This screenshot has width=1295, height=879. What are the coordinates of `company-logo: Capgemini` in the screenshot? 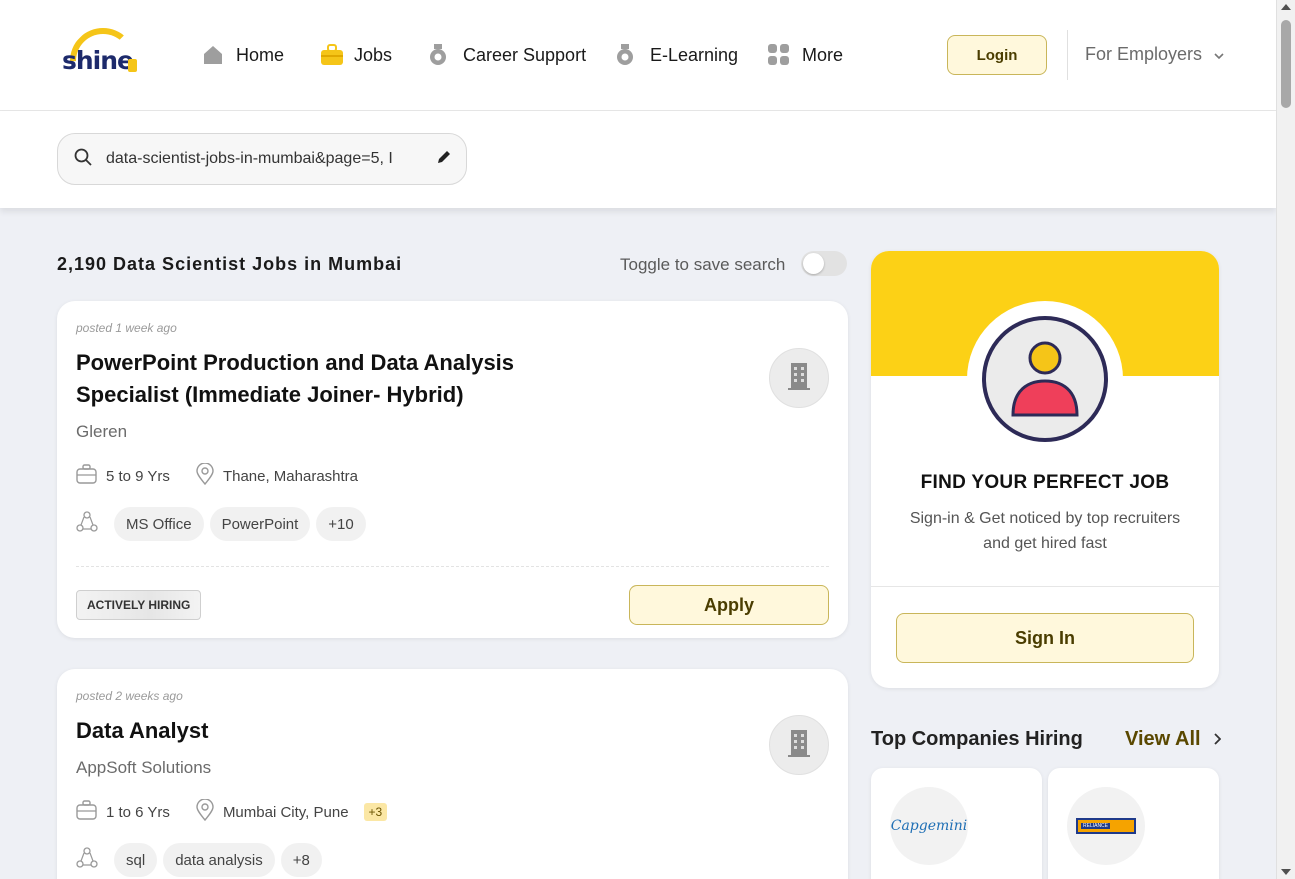 It's located at (929, 826).